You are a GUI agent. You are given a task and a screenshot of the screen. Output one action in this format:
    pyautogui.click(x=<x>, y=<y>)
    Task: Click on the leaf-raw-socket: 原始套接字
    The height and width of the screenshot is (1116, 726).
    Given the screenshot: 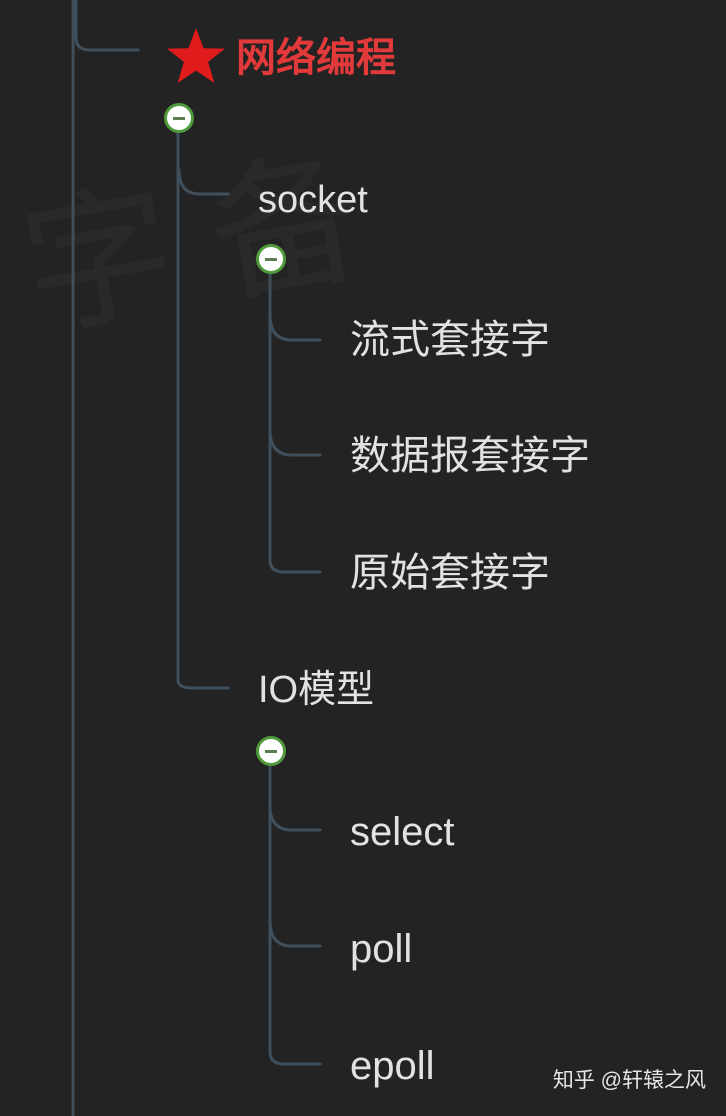 What is the action you would take?
    pyautogui.click(x=450, y=573)
    